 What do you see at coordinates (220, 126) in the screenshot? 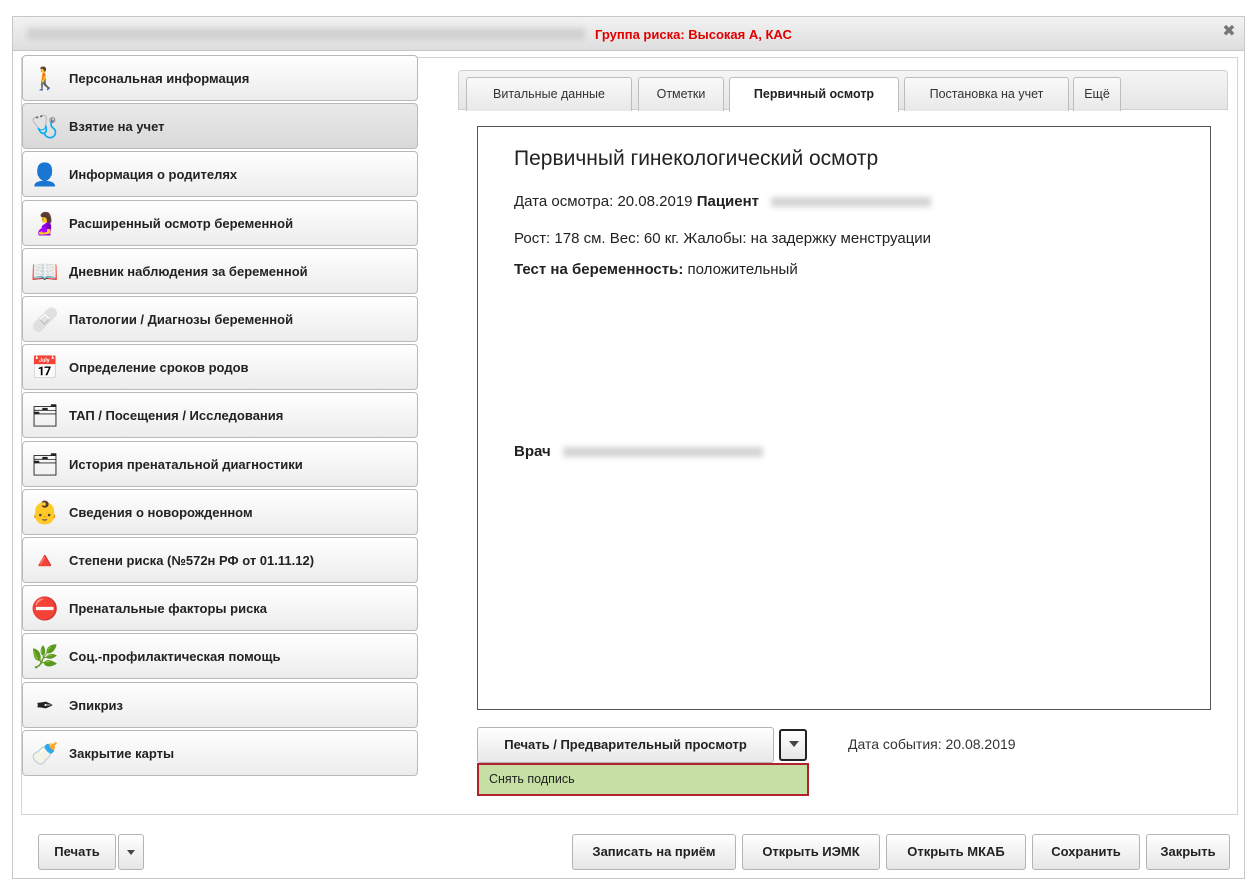
I see `sidebar-item: 🩺 Взятие на учет` at bounding box center [220, 126].